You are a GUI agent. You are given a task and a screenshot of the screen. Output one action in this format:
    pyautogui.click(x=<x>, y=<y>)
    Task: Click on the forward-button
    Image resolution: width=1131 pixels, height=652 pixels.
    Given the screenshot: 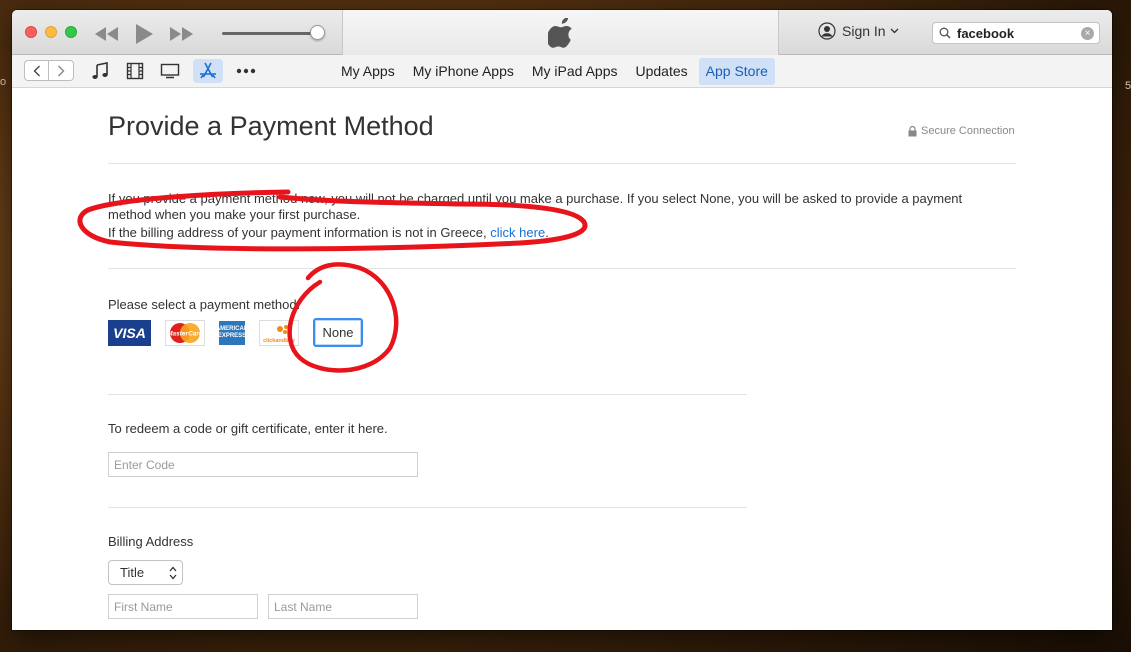 What is the action you would take?
    pyautogui.click(x=61, y=70)
    